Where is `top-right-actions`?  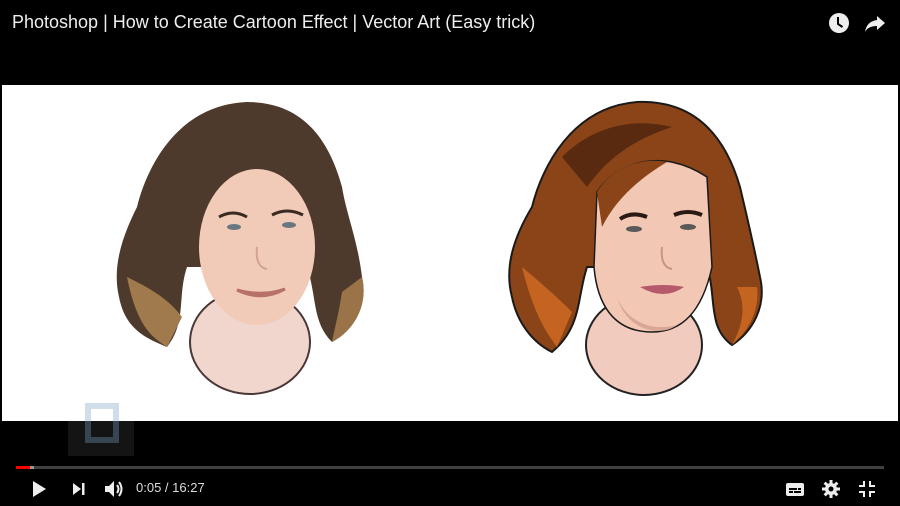 top-right-actions is located at coordinates (857, 23).